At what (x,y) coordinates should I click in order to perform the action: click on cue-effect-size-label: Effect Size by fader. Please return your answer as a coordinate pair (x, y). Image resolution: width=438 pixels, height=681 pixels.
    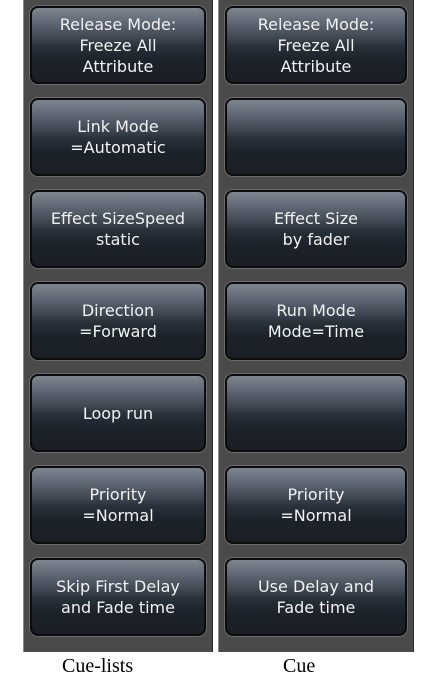
    Looking at the image, I should click on (316, 229).